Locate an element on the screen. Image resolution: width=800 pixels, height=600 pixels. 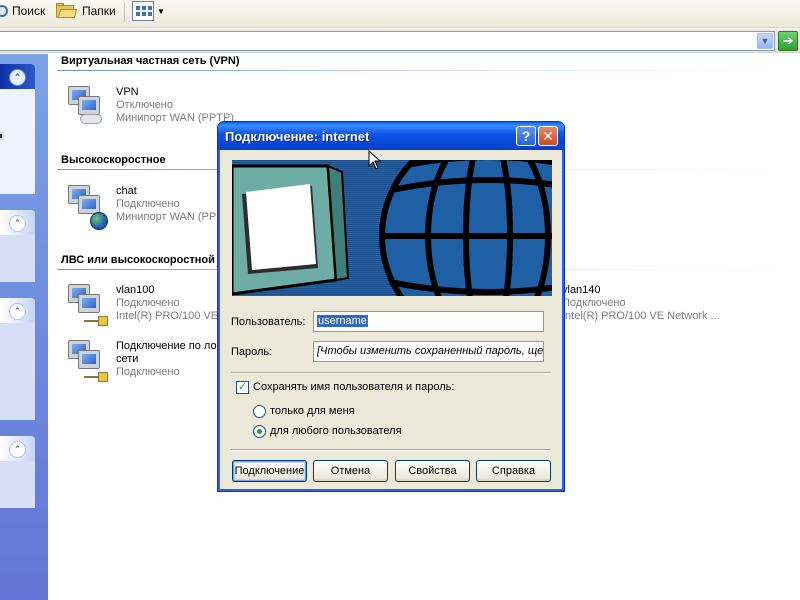
dialog-banner is located at coordinates (392, 228).